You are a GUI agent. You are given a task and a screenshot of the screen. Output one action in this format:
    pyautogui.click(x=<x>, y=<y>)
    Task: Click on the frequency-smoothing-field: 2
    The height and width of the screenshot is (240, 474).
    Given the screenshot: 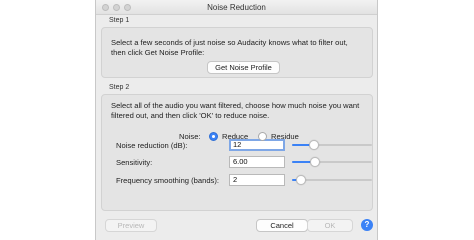 What is the action you would take?
    pyautogui.click(x=257, y=180)
    